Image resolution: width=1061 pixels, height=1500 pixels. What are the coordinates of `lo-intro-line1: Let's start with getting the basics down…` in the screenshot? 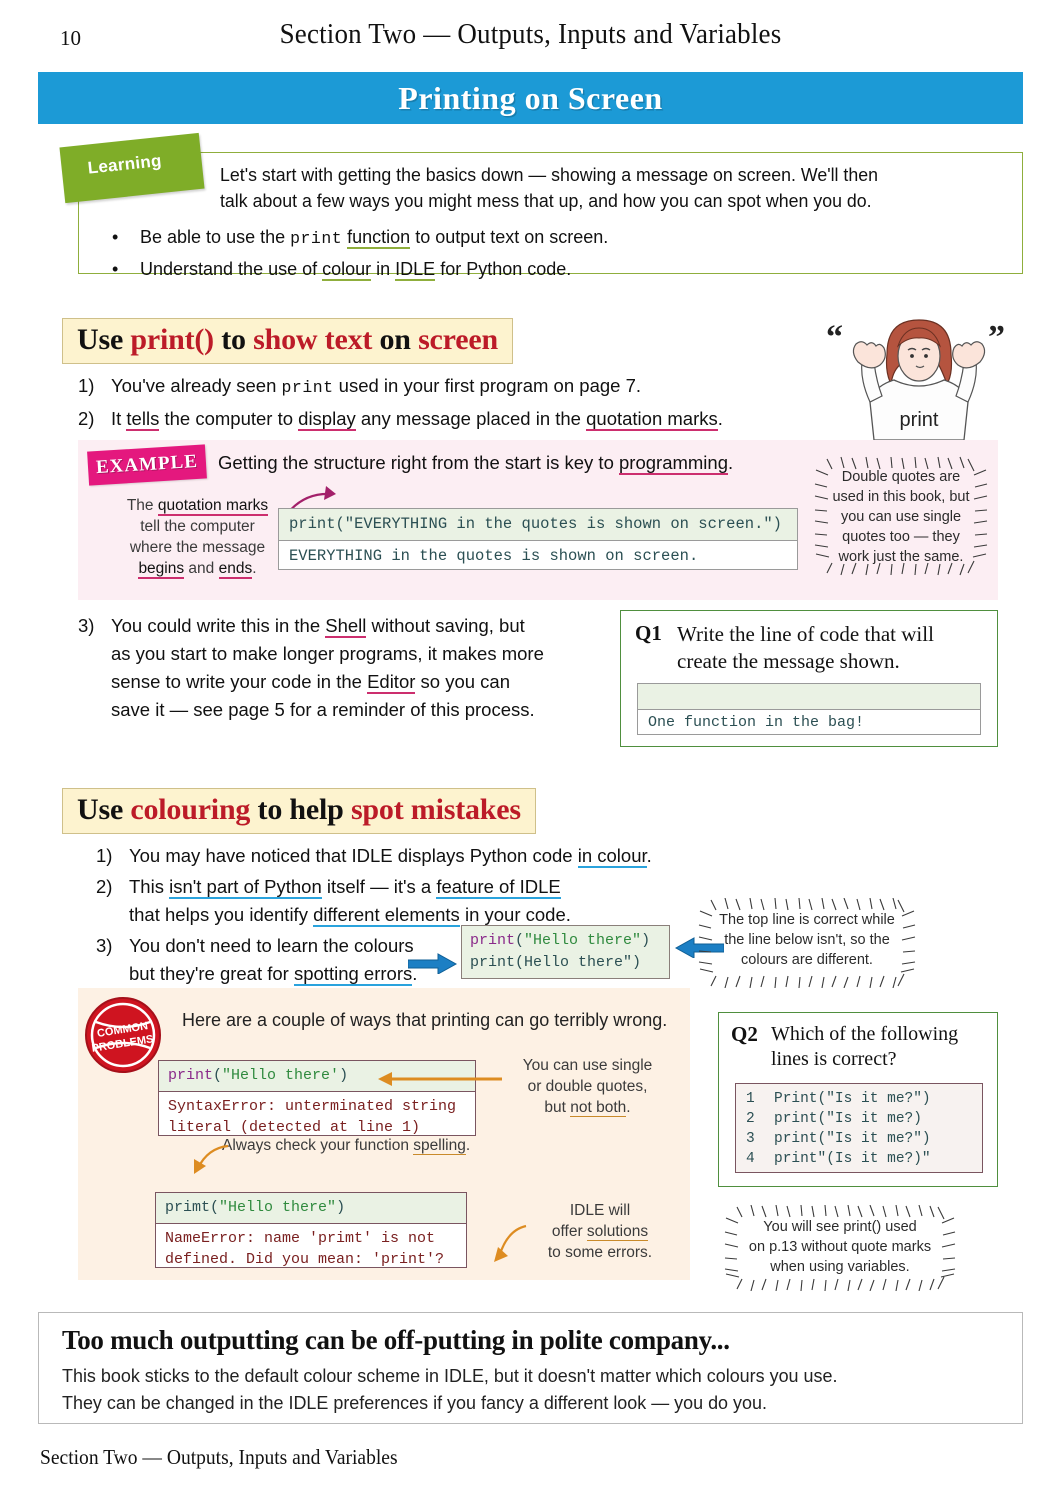 It's located at (549, 174).